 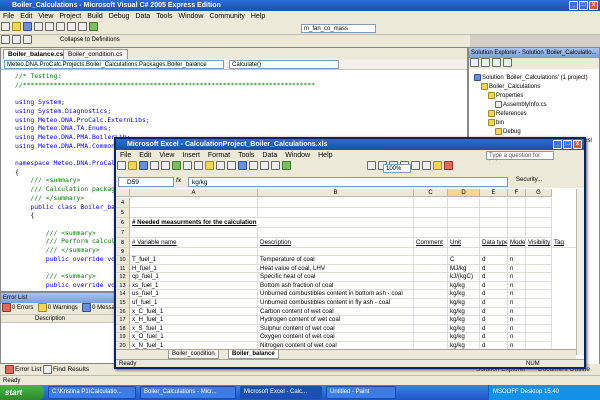 What do you see at coordinates (123, 277) in the screenshot?
I see `row-header: 12` at bounding box center [123, 277].